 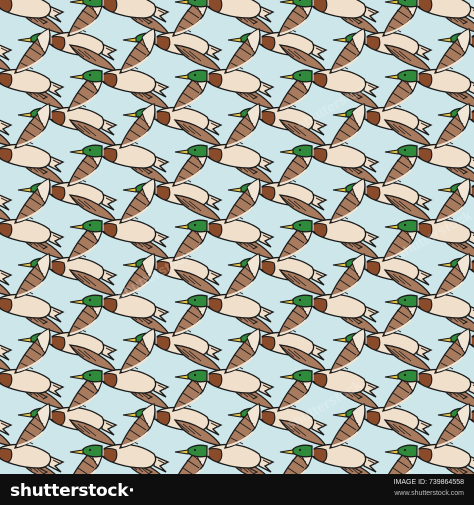 I want to click on site-url: www.shutterstock.com, so click(x=429, y=493).